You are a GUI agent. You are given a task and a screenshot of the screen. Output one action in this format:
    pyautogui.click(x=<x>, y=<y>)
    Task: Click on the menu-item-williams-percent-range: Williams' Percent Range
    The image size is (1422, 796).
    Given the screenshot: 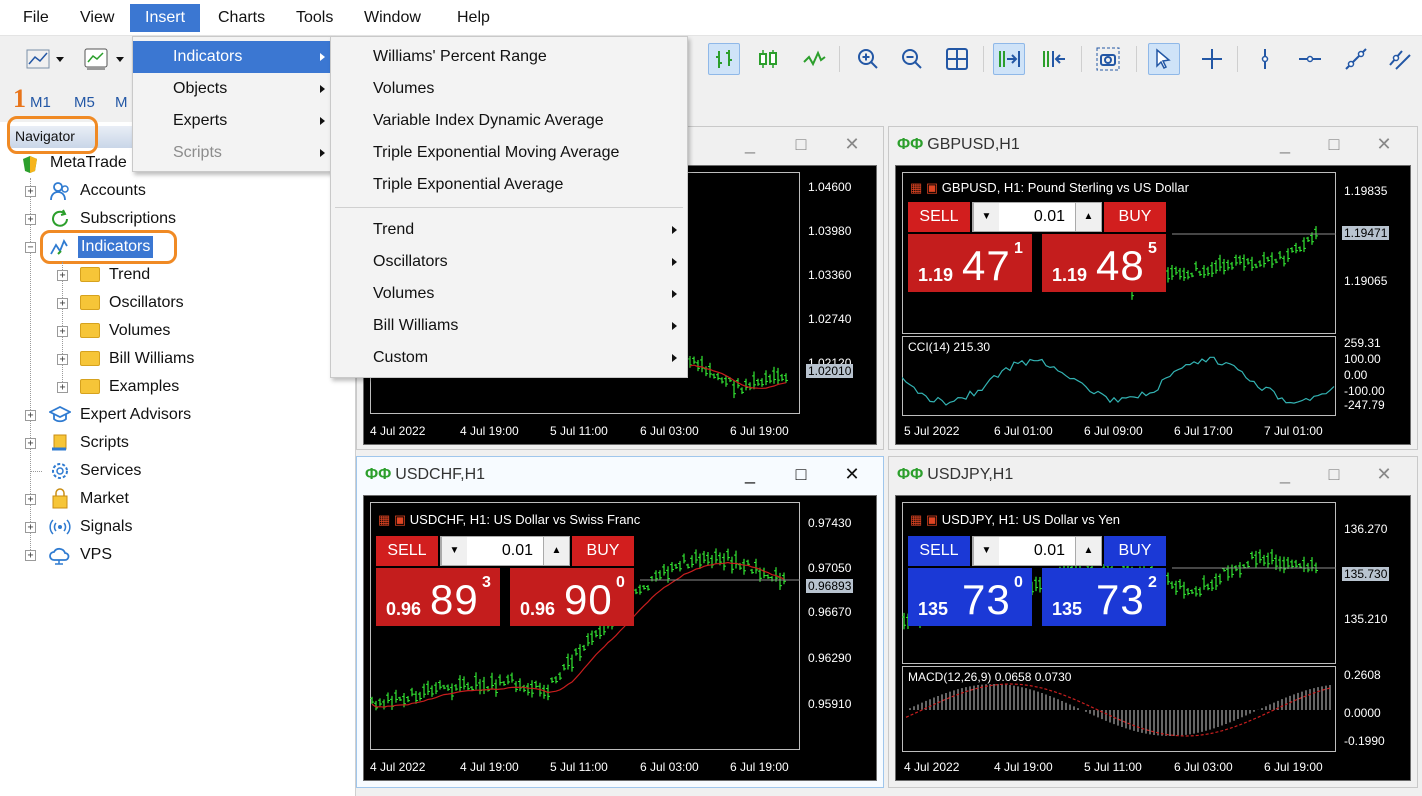 What is the action you would take?
    pyautogui.click(x=509, y=57)
    